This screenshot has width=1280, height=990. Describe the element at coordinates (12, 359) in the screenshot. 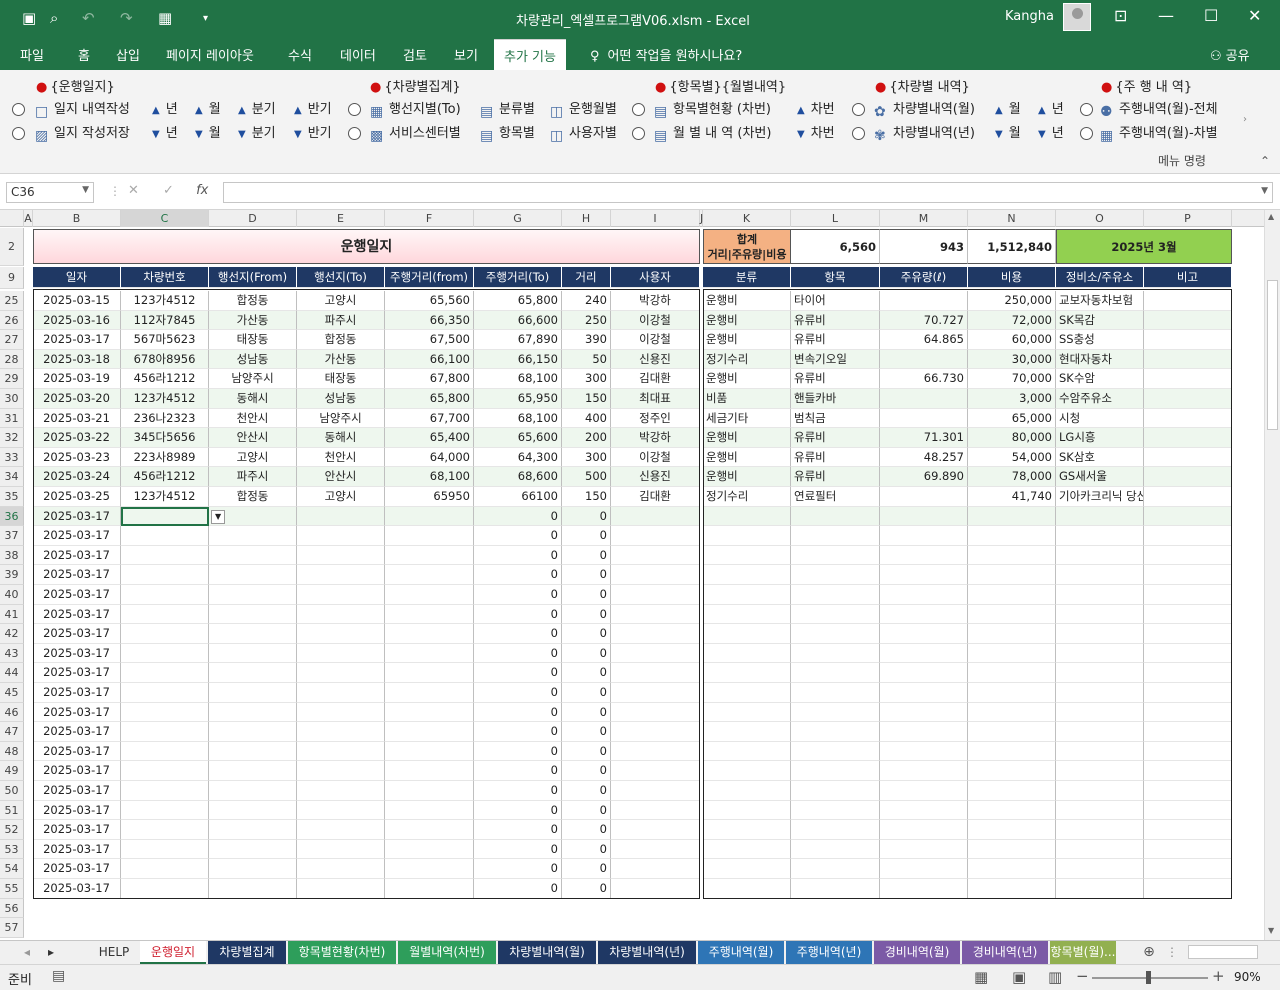

I see `row-header: 28` at that location.